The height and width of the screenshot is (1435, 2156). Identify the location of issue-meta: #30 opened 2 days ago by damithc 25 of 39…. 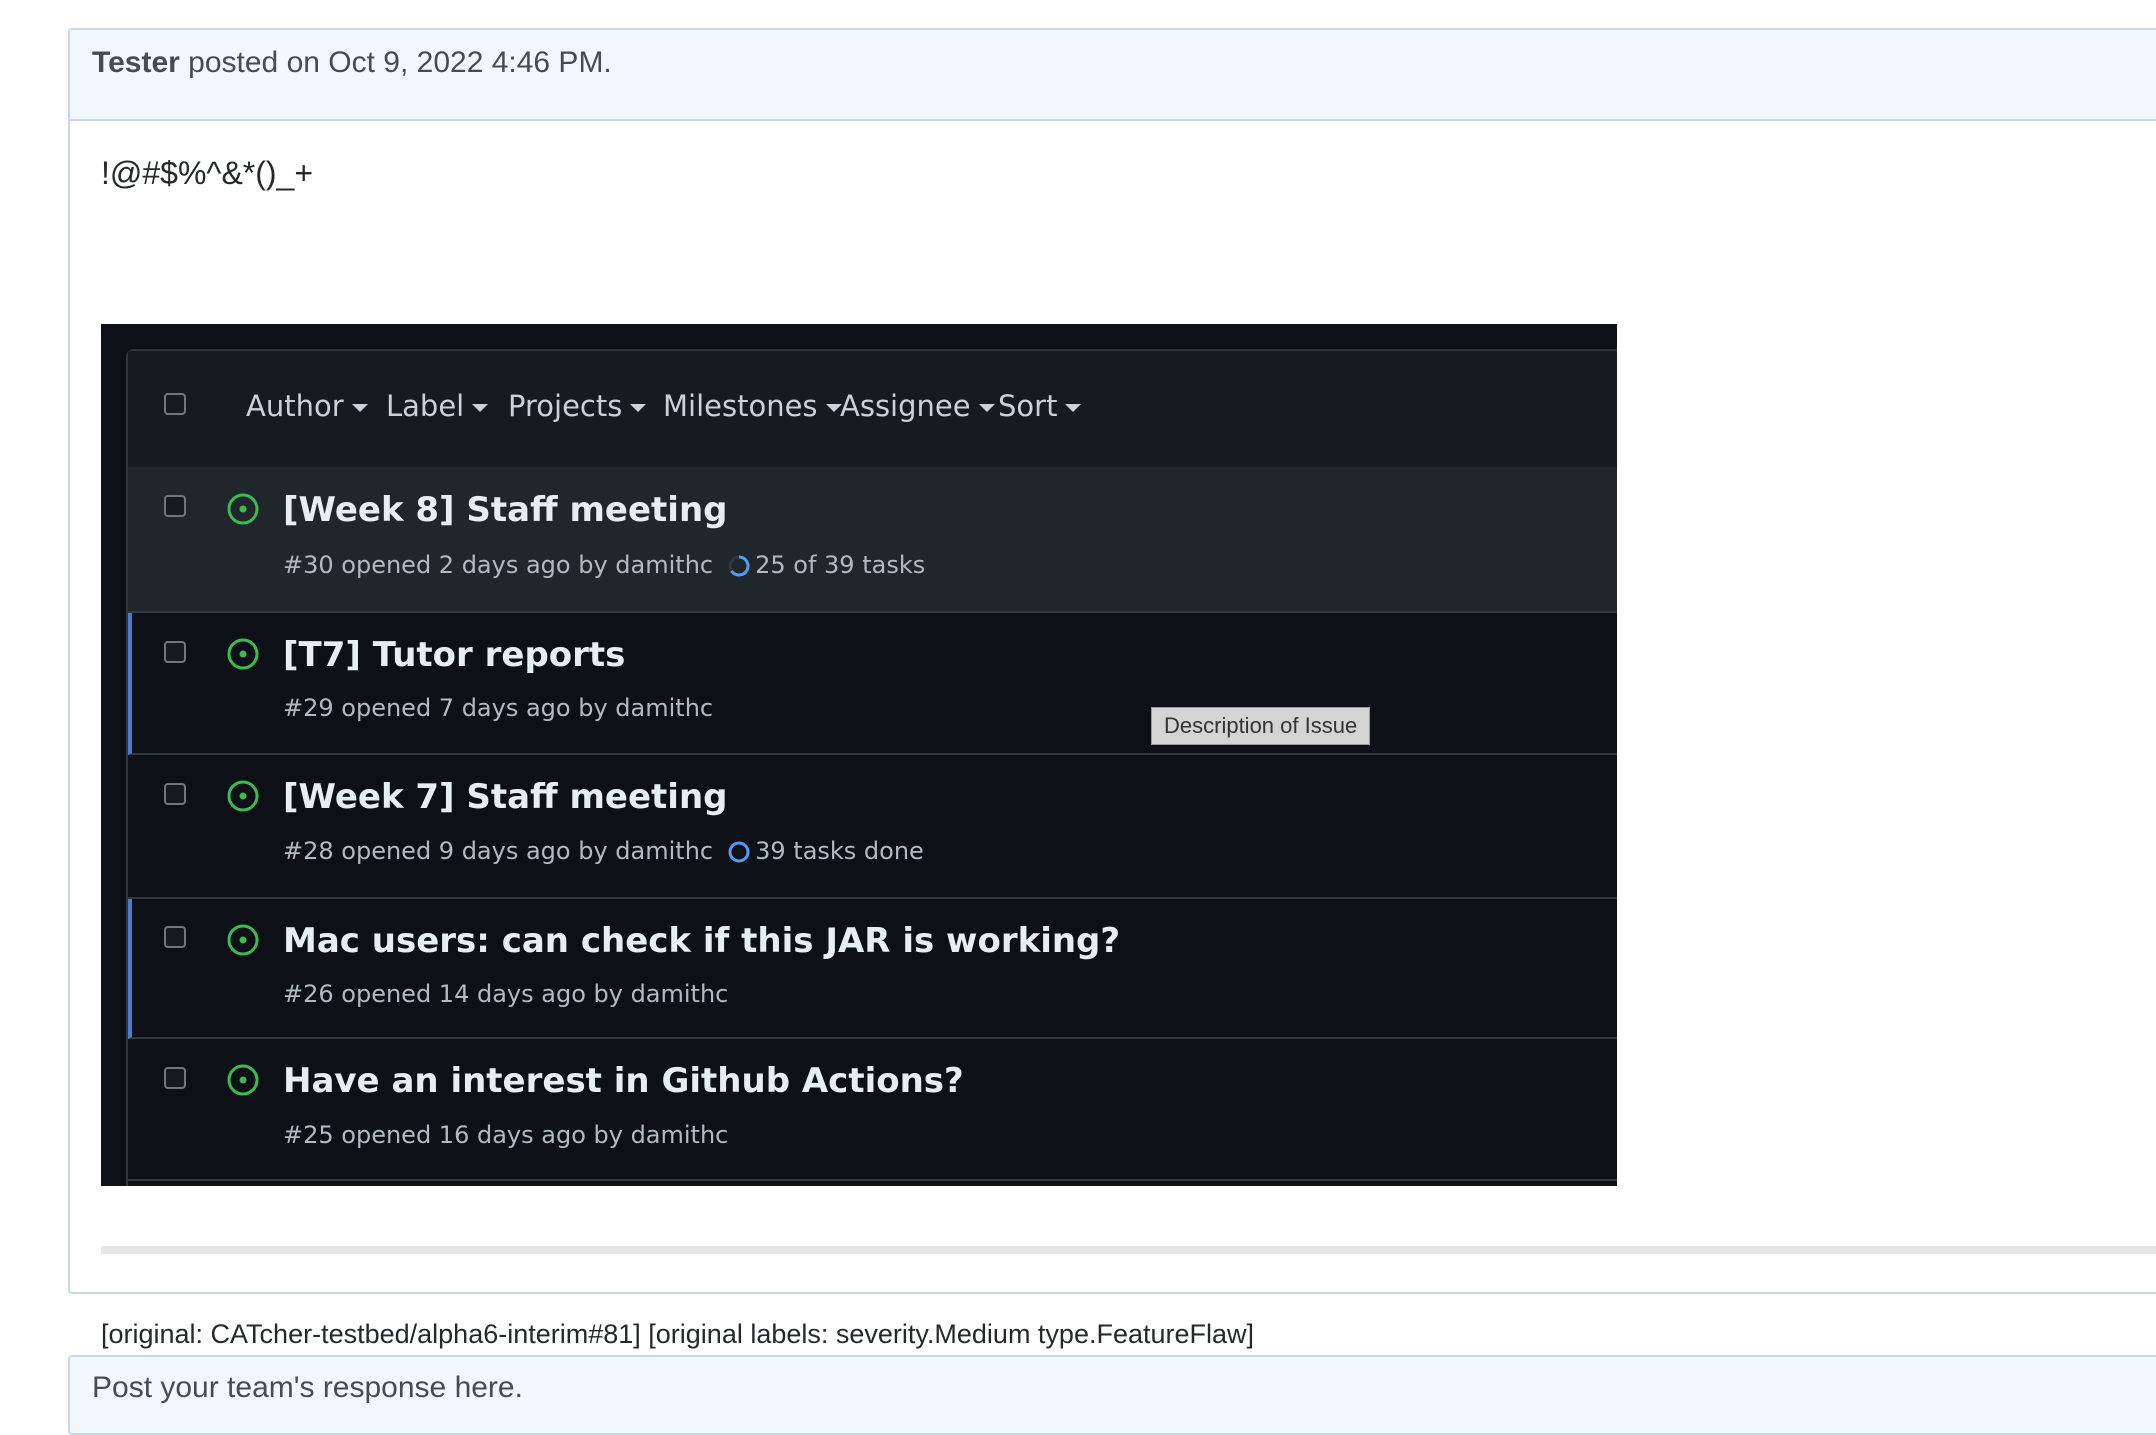
(604, 565).